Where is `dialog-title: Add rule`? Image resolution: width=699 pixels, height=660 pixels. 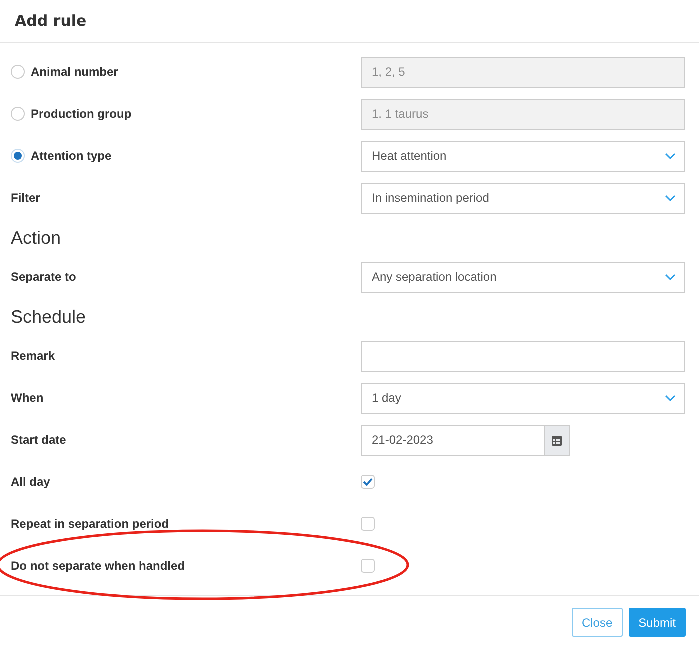 dialog-title: Add rule is located at coordinates (51, 21).